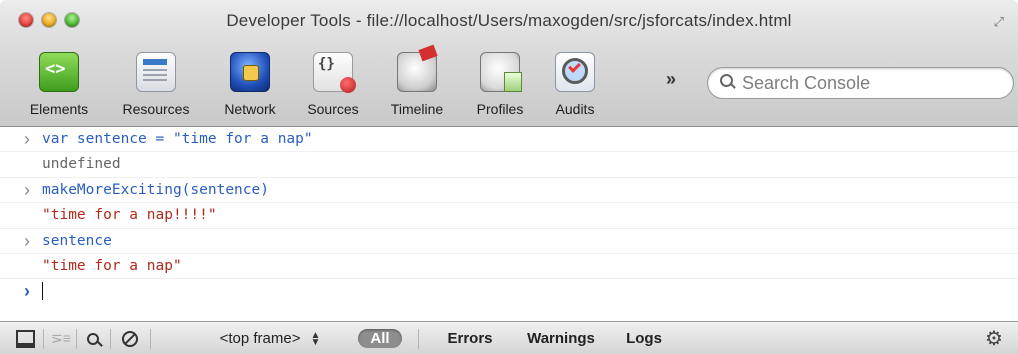 The image size is (1018, 354). I want to click on filter-logs-button: Logs, so click(644, 338).